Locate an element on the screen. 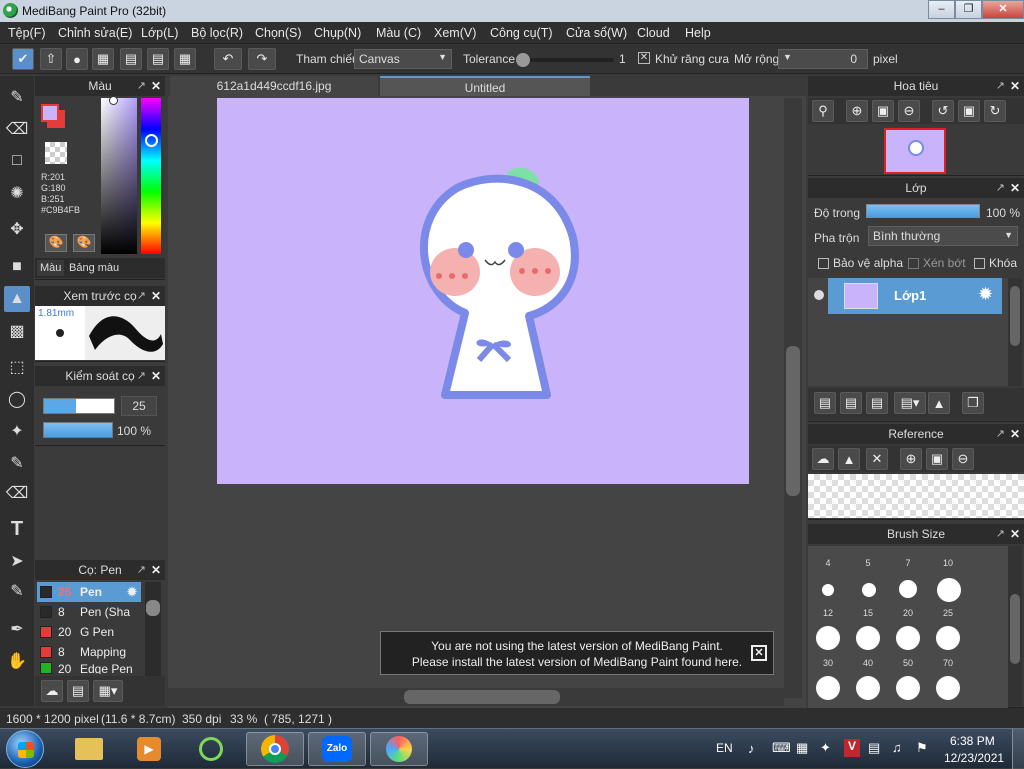 Image resolution: width=1024 pixels, height=769 pixels. fullscreen-icon: ▣ is located at coordinates (969, 111).